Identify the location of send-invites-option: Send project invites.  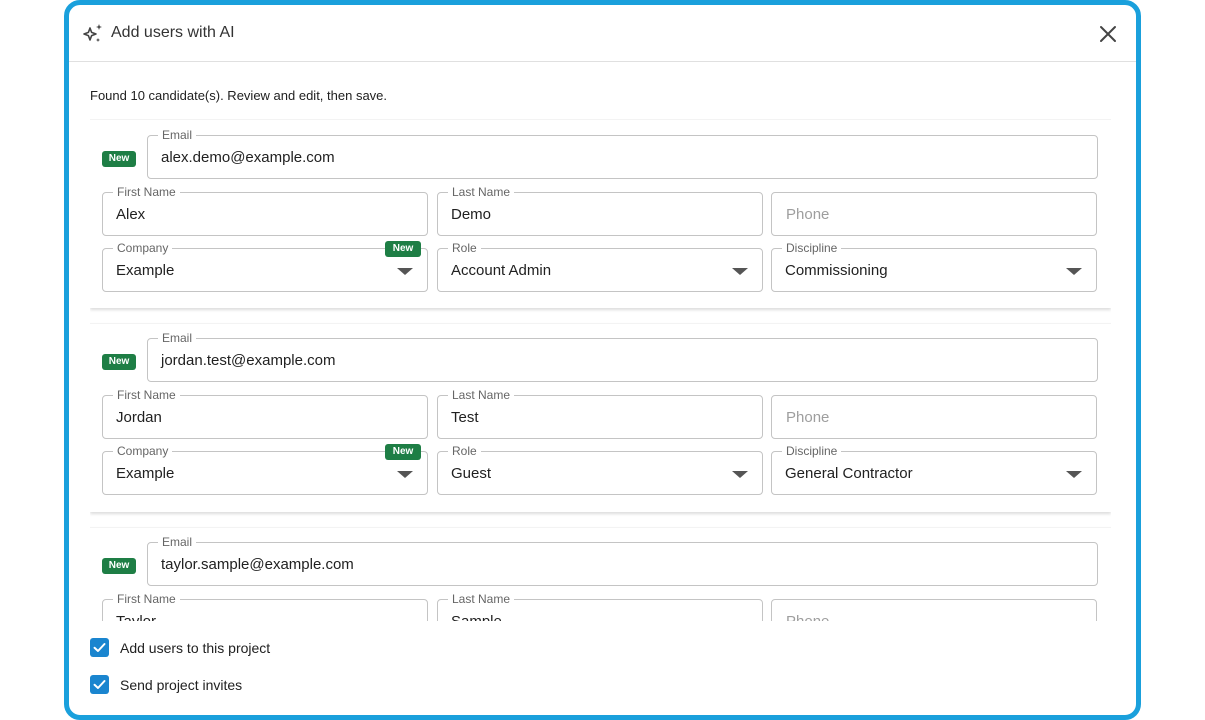
(166, 684).